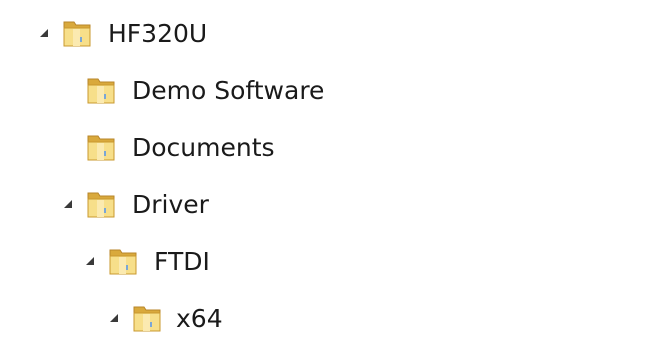 The height and width of the screenshot is (342, 672). I want to click on tree-node-label: Demo Software, so click(228, 90).